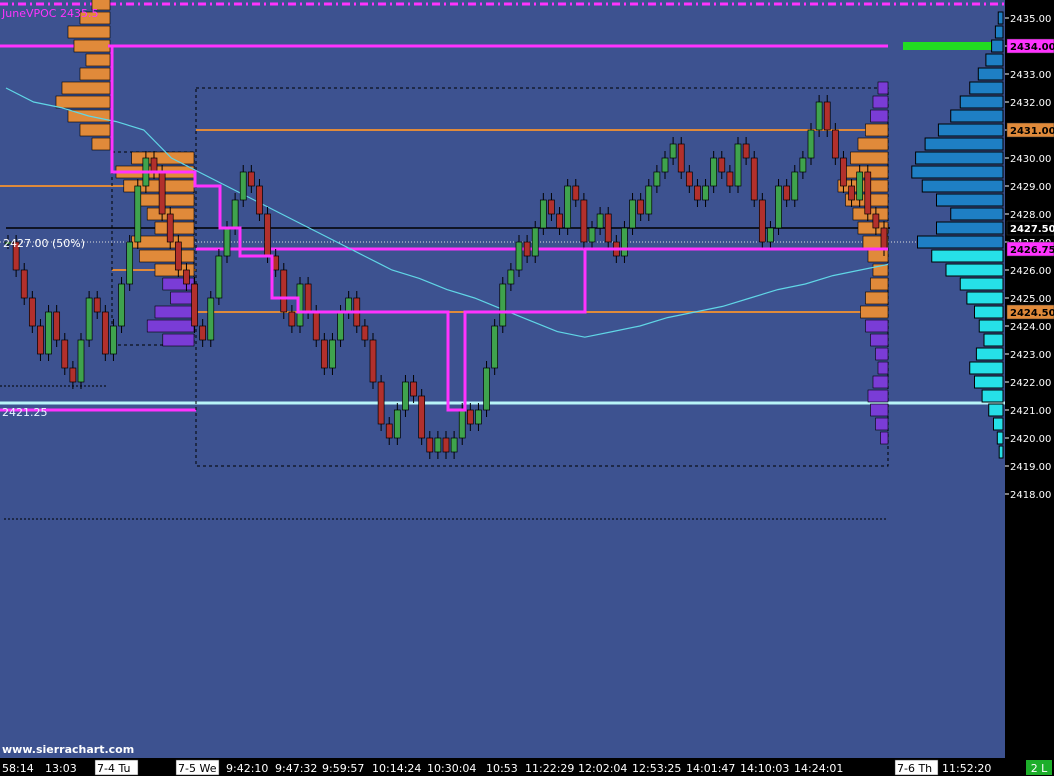  What do you see at coordinates (549, 768) in the screenshot?
I see `time-label: 11:22:29` at bounding box center [549, 768].